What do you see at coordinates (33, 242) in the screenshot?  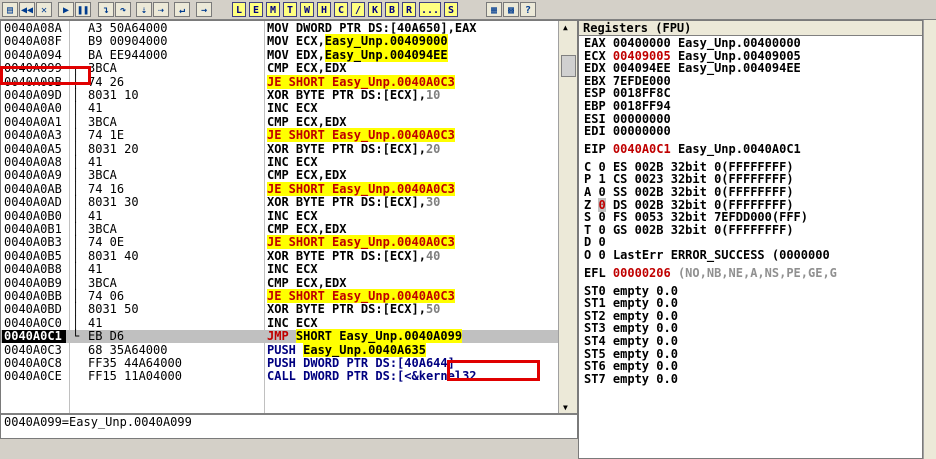 I see `address-cell: 0040A0B3` at bounding box center [33, 242].